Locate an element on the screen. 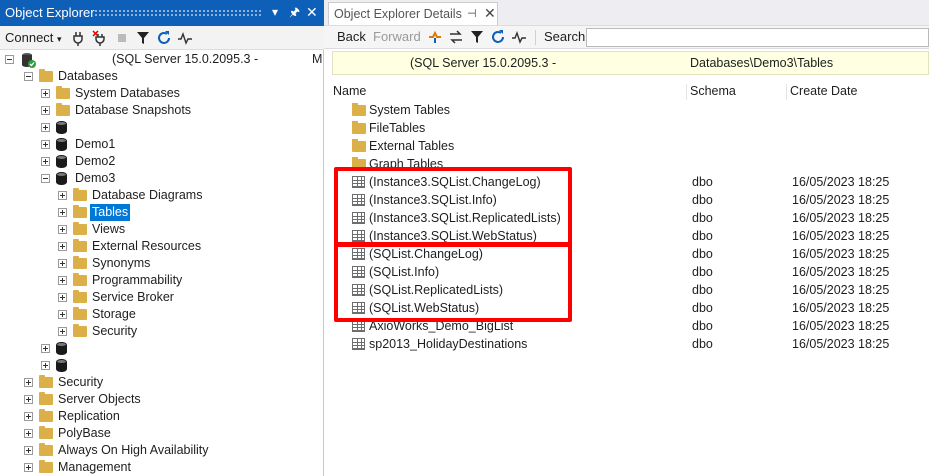 This screenshot has width=929, height=476. connect-button: Connect ▾ is located at coordinates (33, 38).